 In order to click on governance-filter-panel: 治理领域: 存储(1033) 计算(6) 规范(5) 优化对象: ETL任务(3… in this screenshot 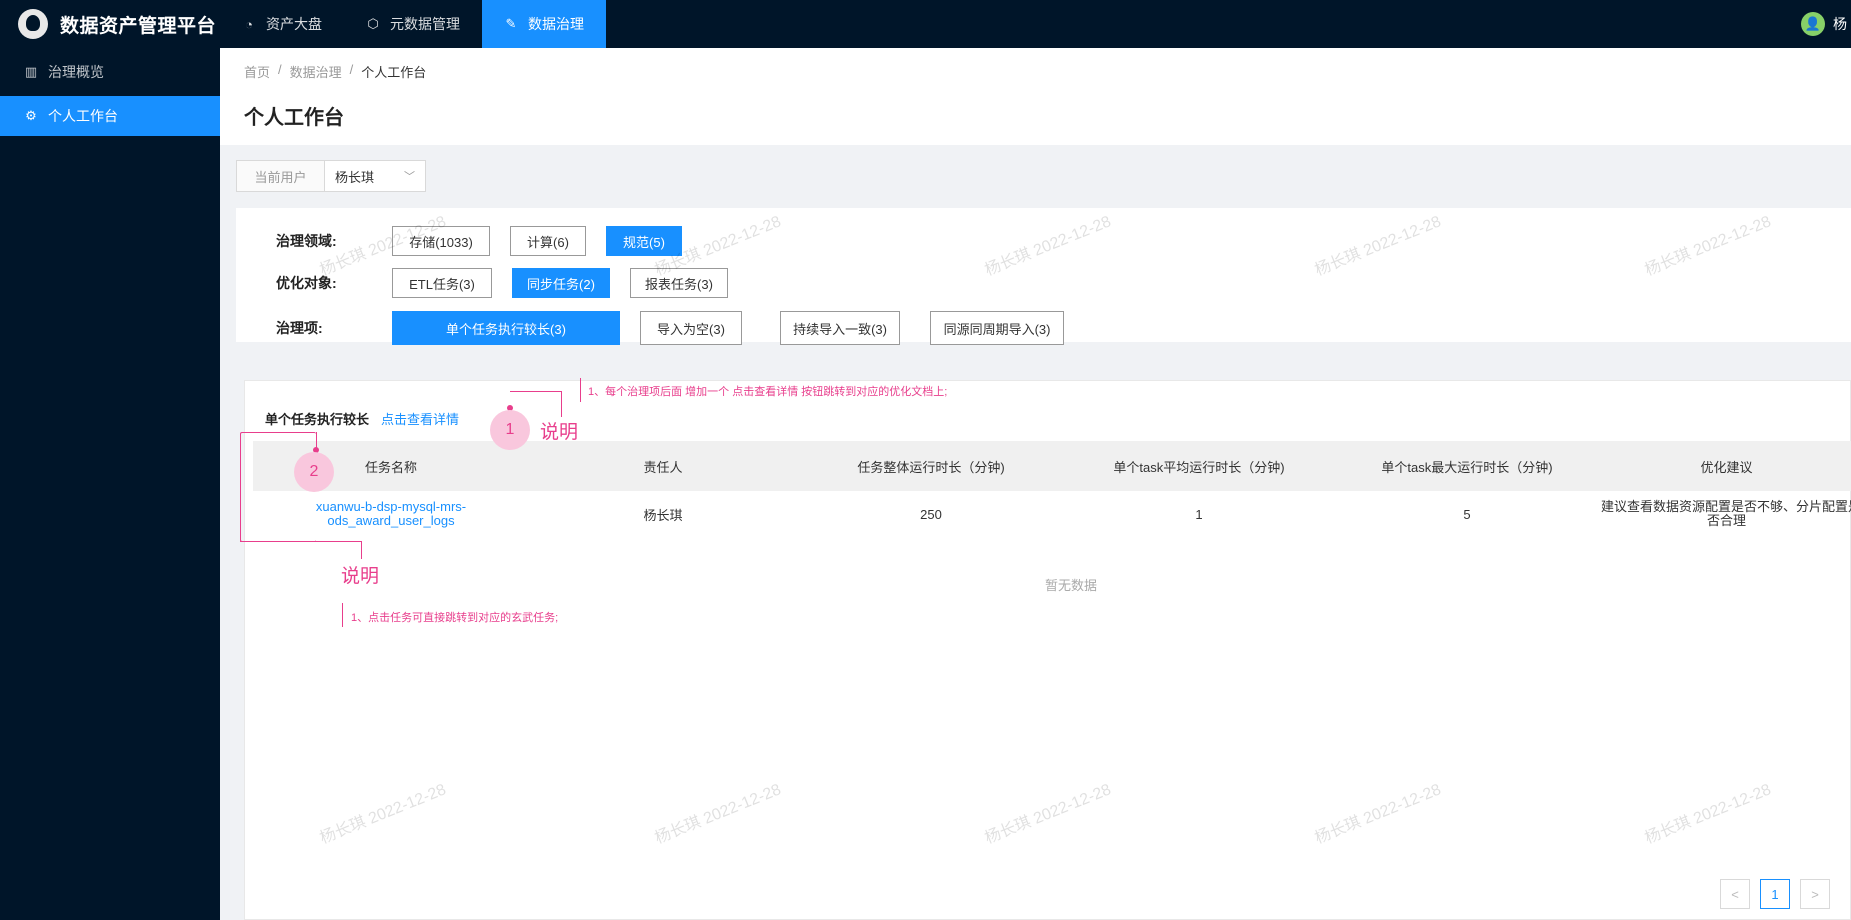, I will do `click(1043, 276)`.